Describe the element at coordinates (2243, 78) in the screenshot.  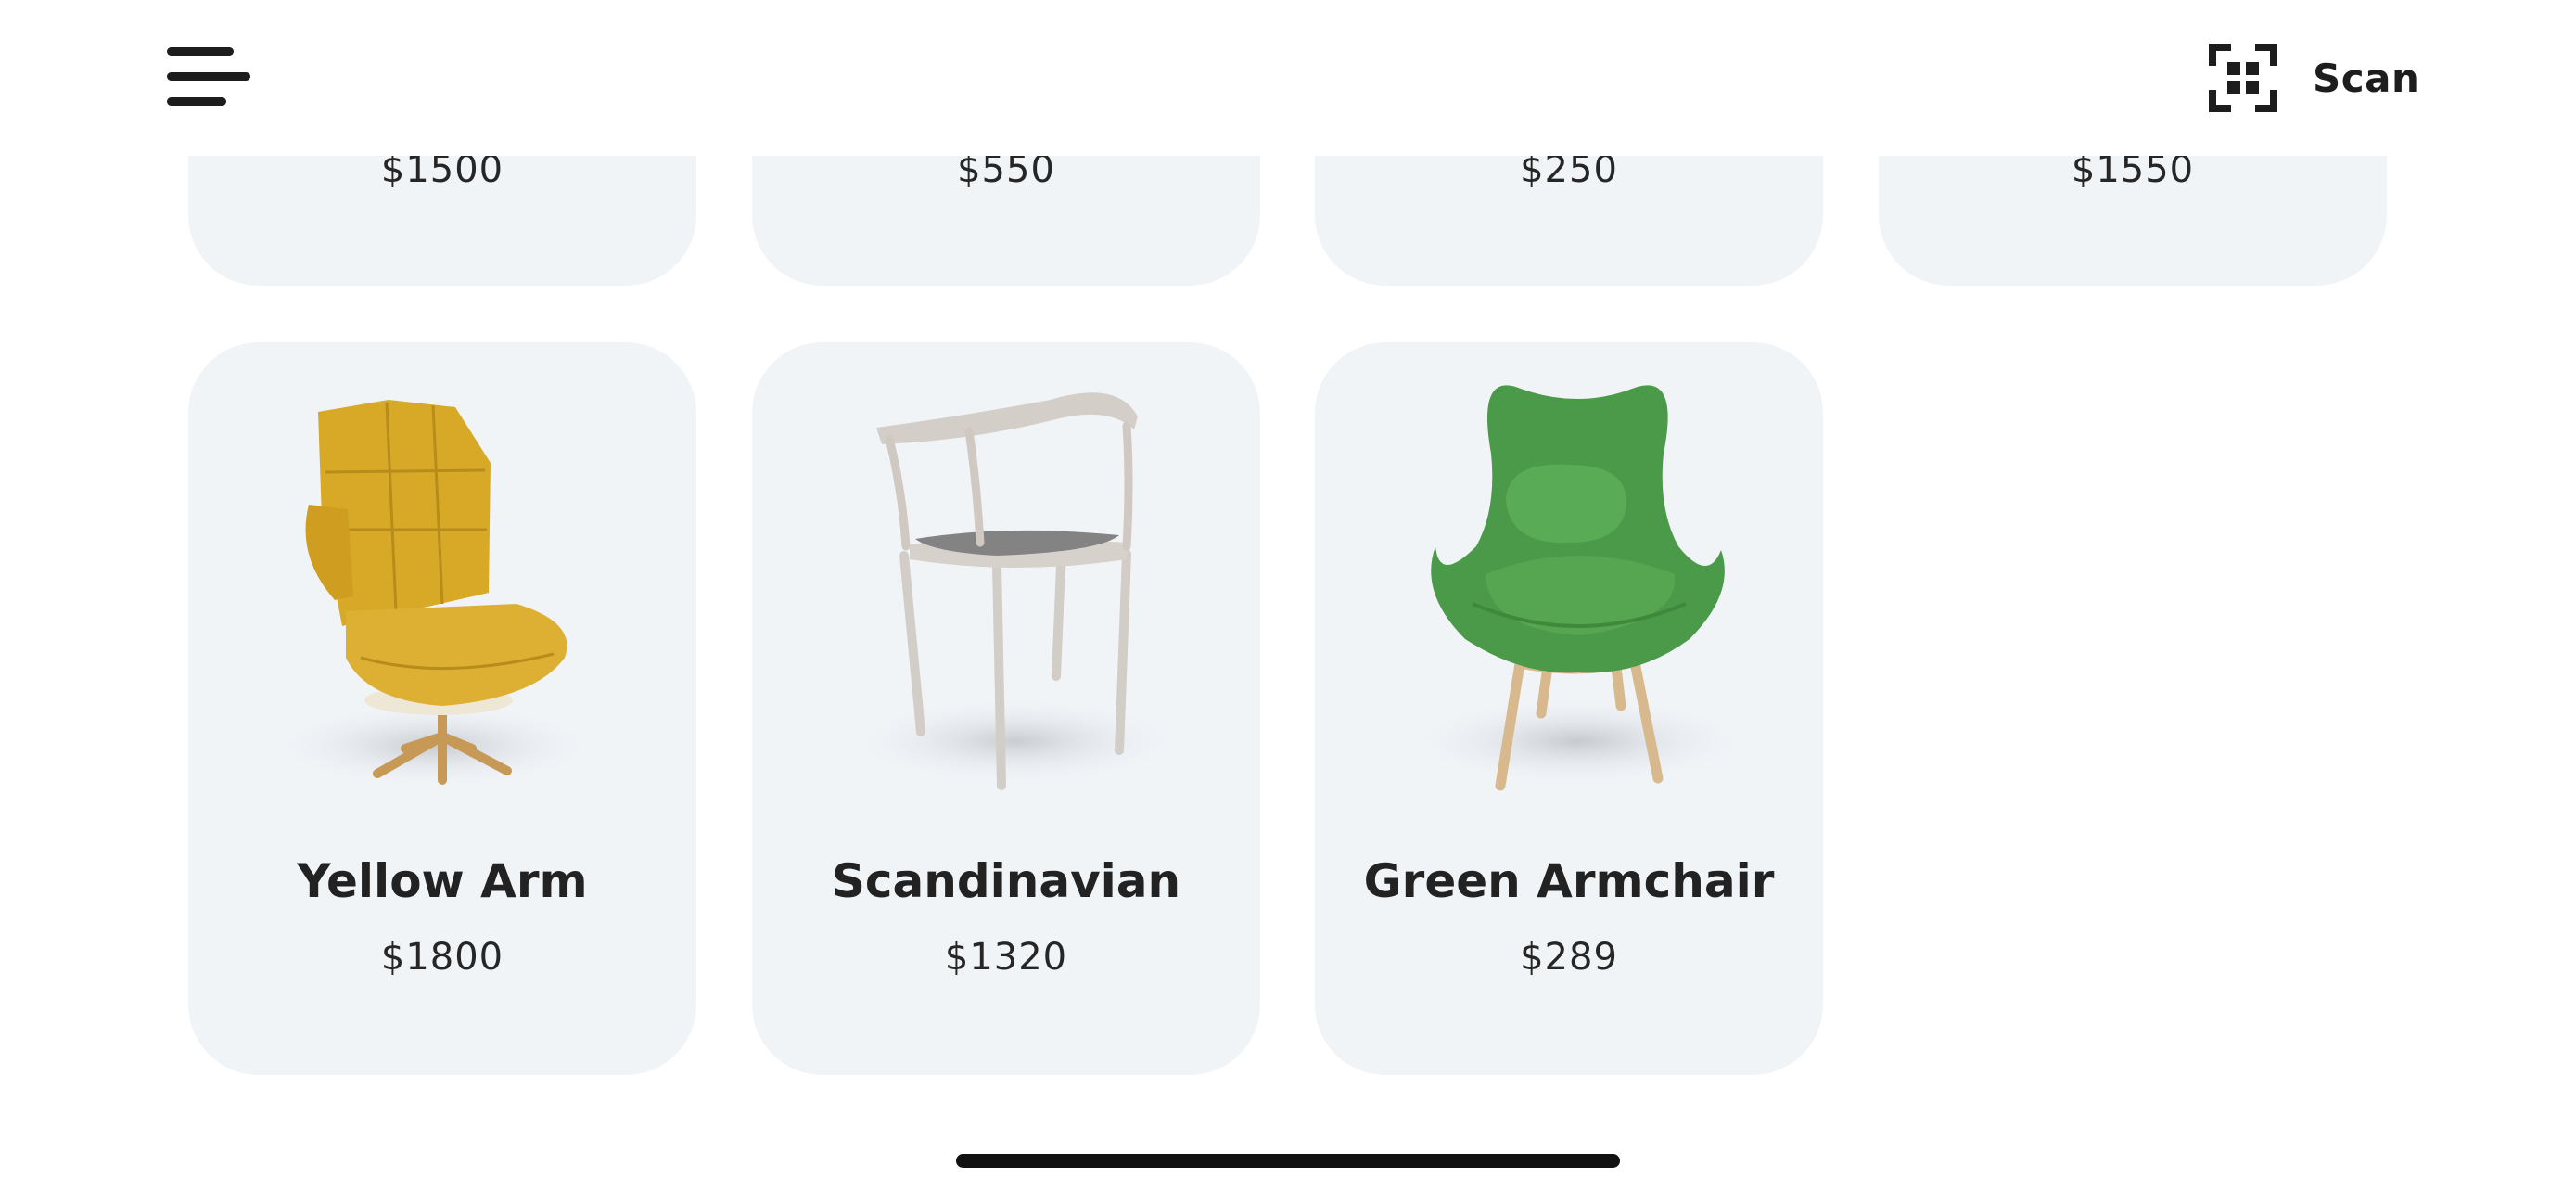
I see `scan-qr-icon` at that location.